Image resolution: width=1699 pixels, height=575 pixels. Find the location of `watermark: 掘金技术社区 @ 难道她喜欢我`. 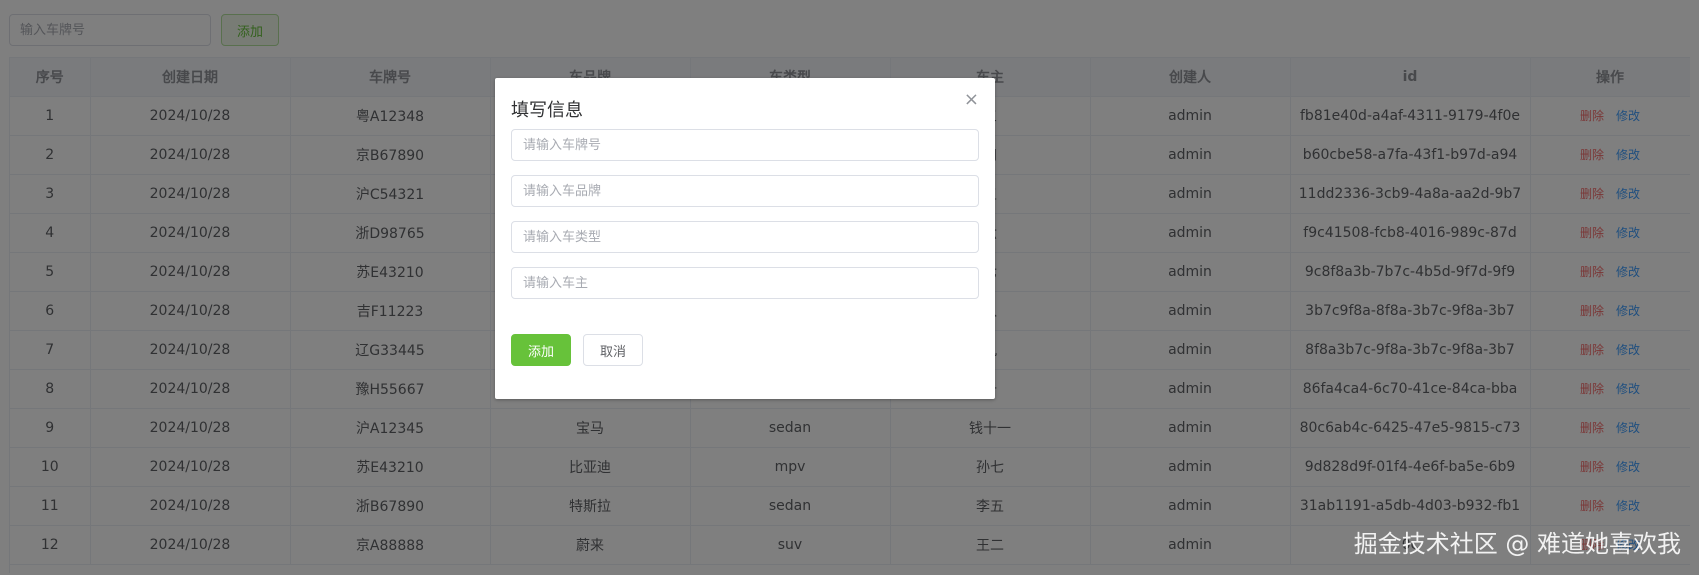

watermark: 掘金技术社区 @ 难道她喜欢我 is located at coordinates (1517, 544).